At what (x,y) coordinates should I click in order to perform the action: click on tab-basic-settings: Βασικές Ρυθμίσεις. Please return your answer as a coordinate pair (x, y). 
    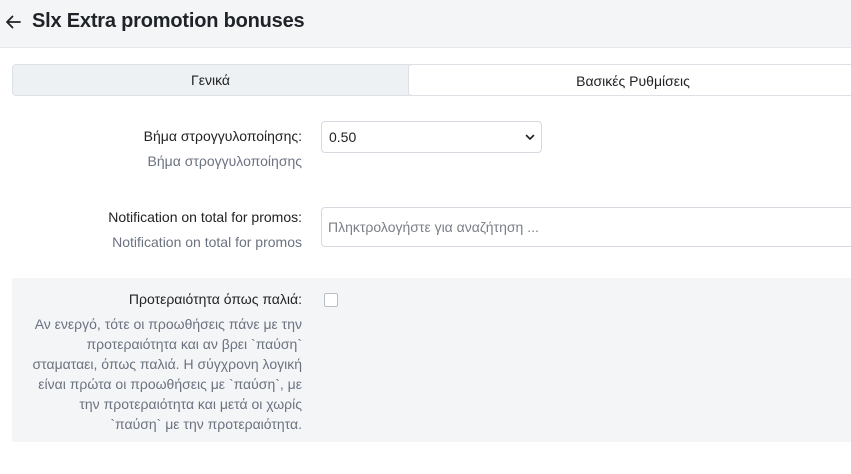
    Looking at the image, I should click on (629, 80).